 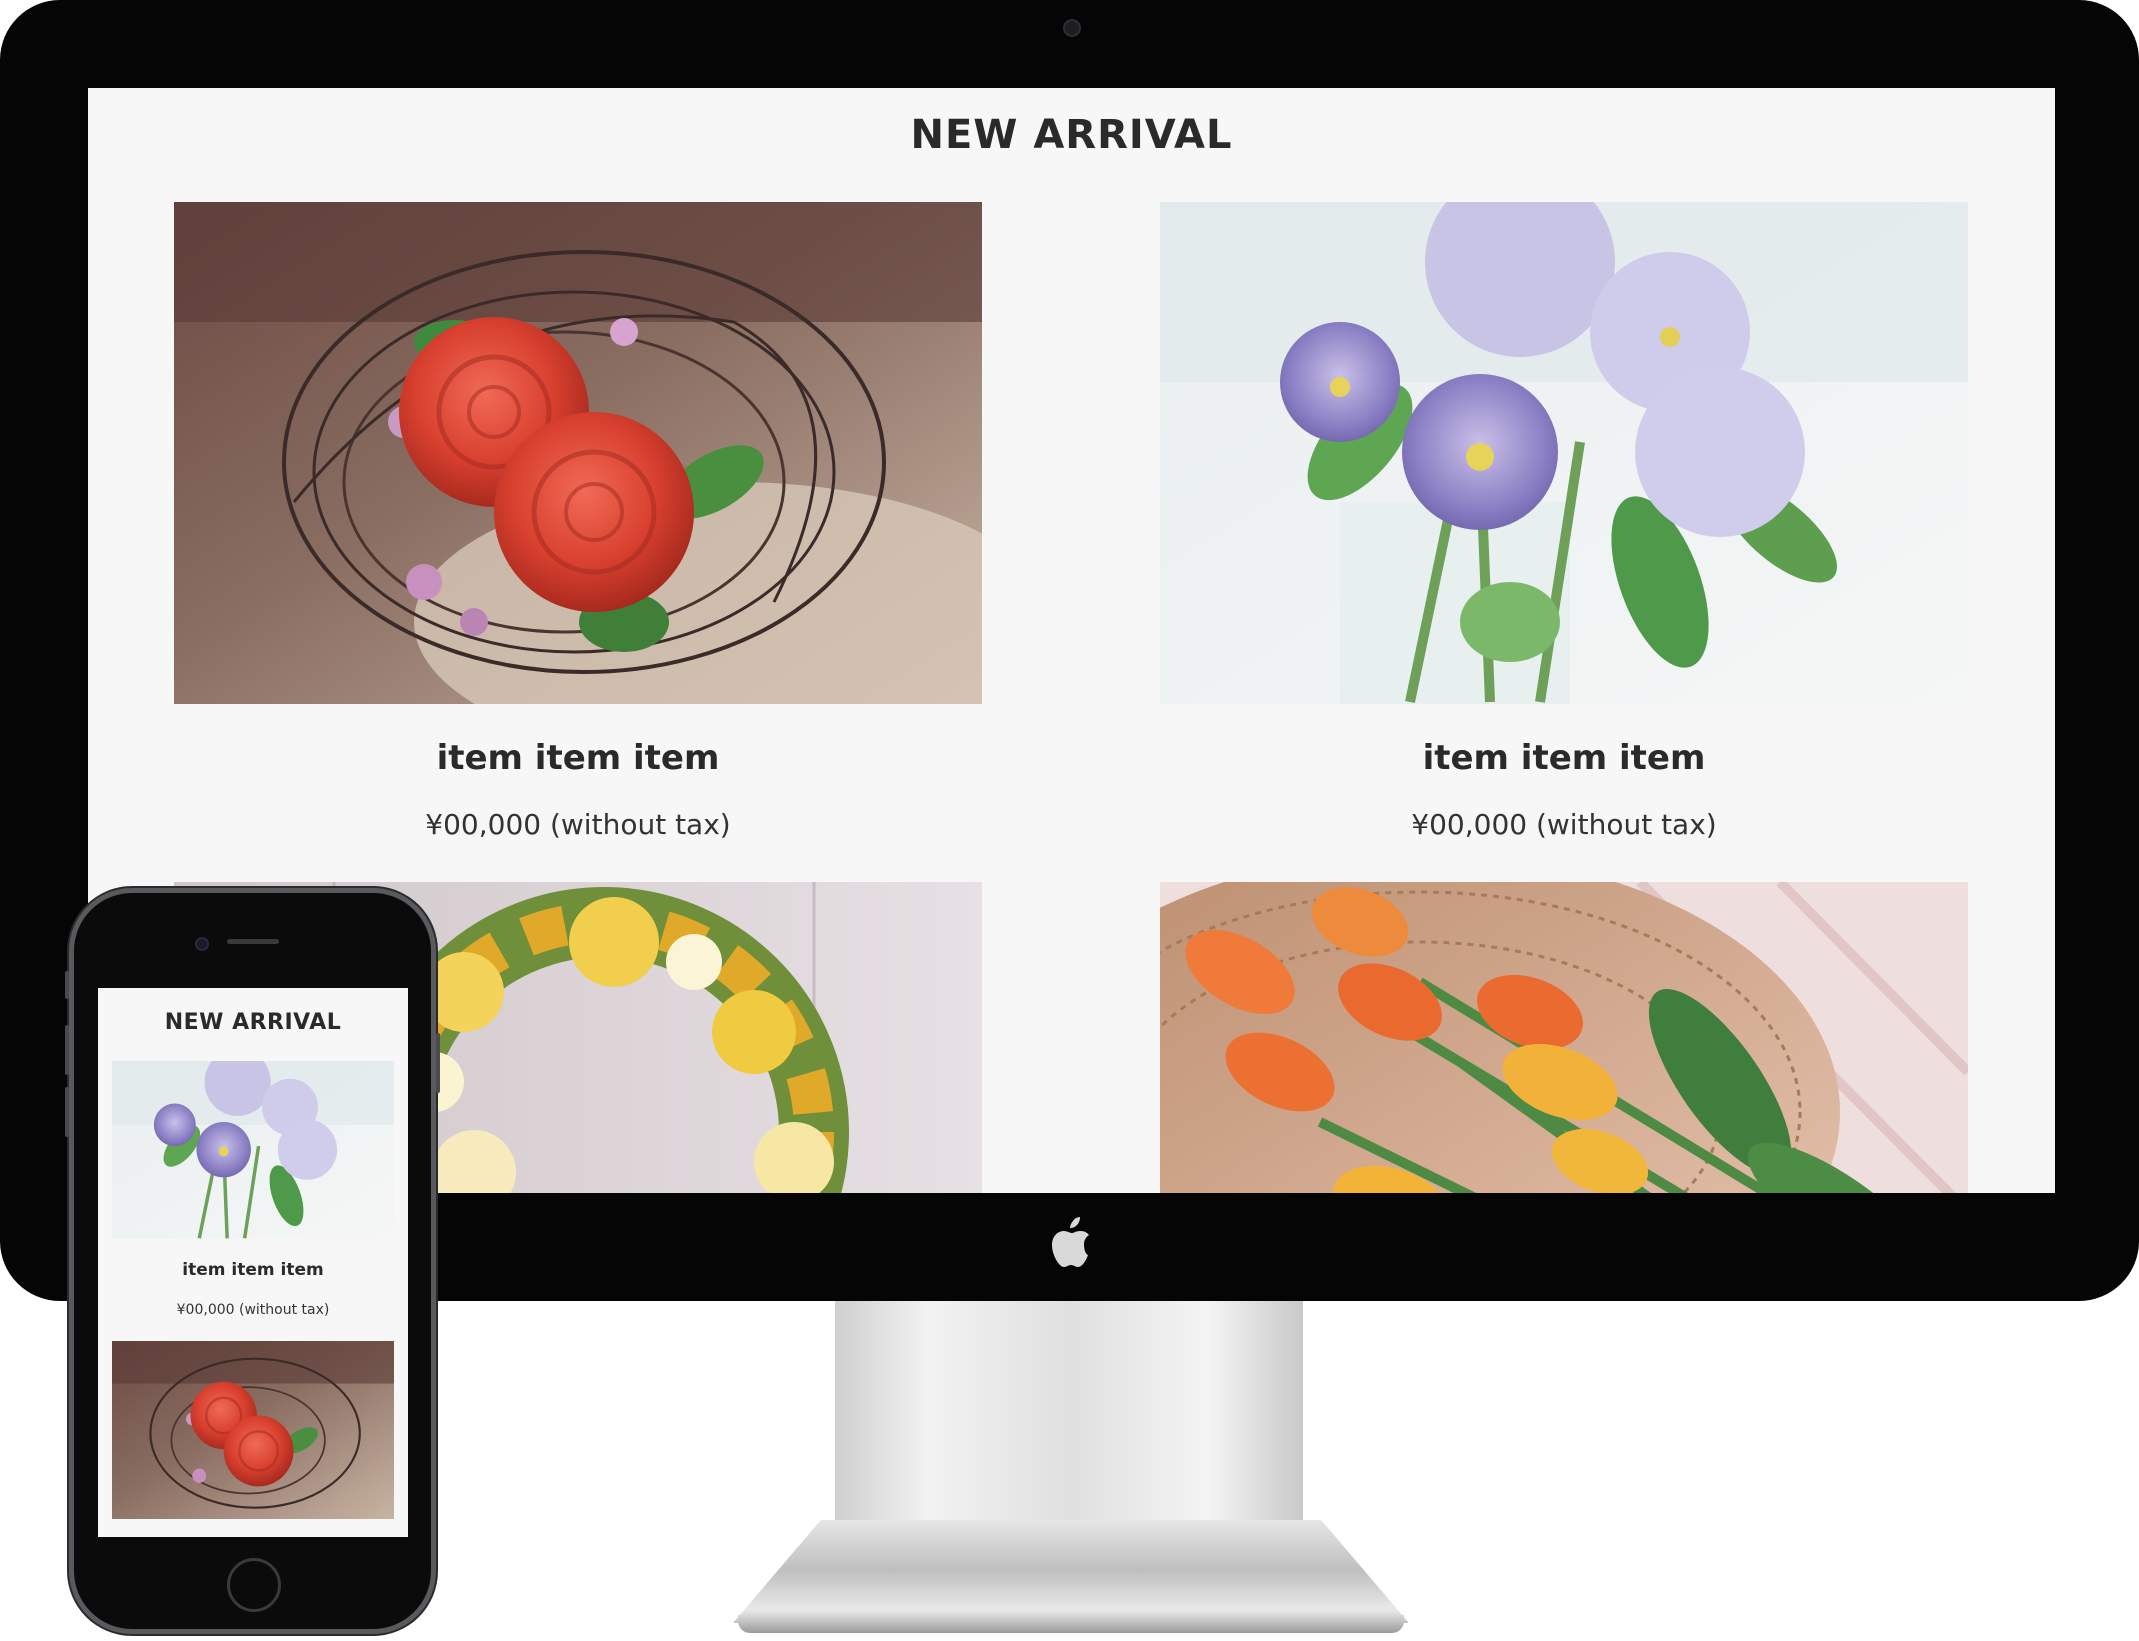 What do you see at coordinates (254, 1585) in the screenshot?
I see `home-button` at bounding box center [254, 1585].